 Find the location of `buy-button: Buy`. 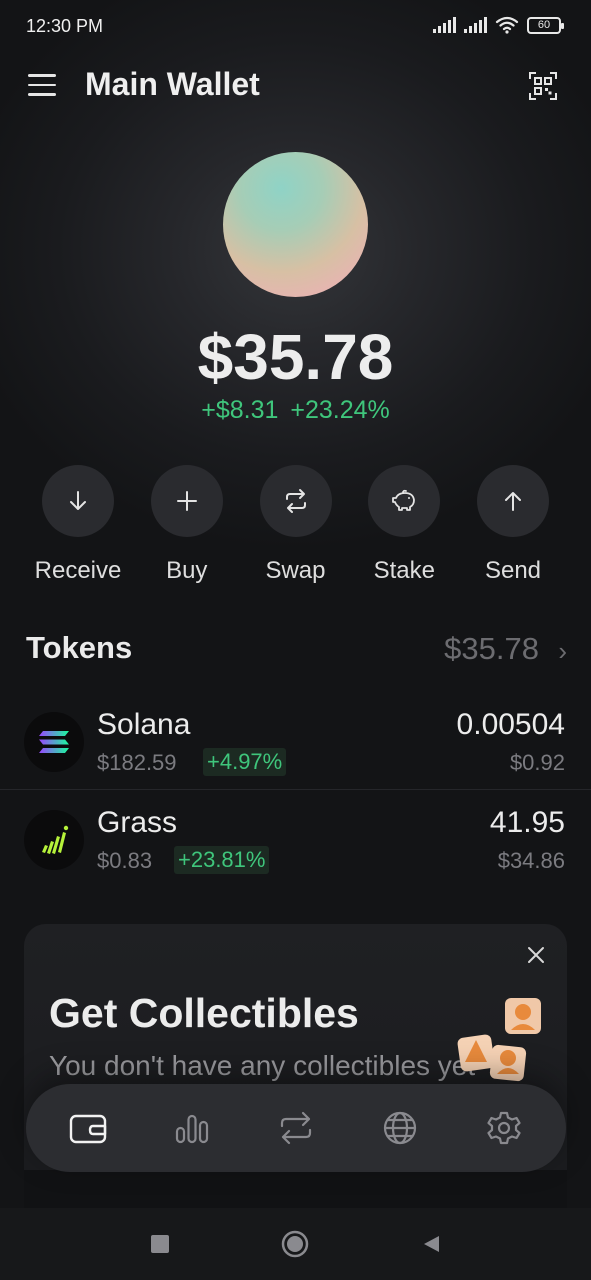

buy-button: Buy is located at coordinates (187, 525).